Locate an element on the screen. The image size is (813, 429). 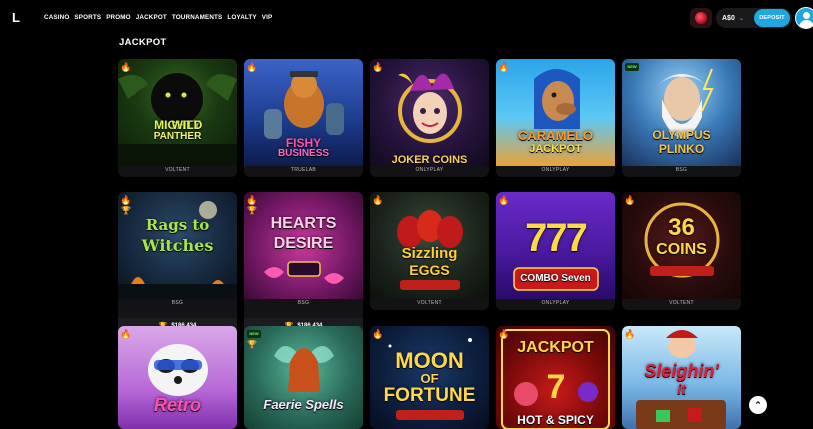
nav-promo: PROMO is located at coordinates (118, 17).